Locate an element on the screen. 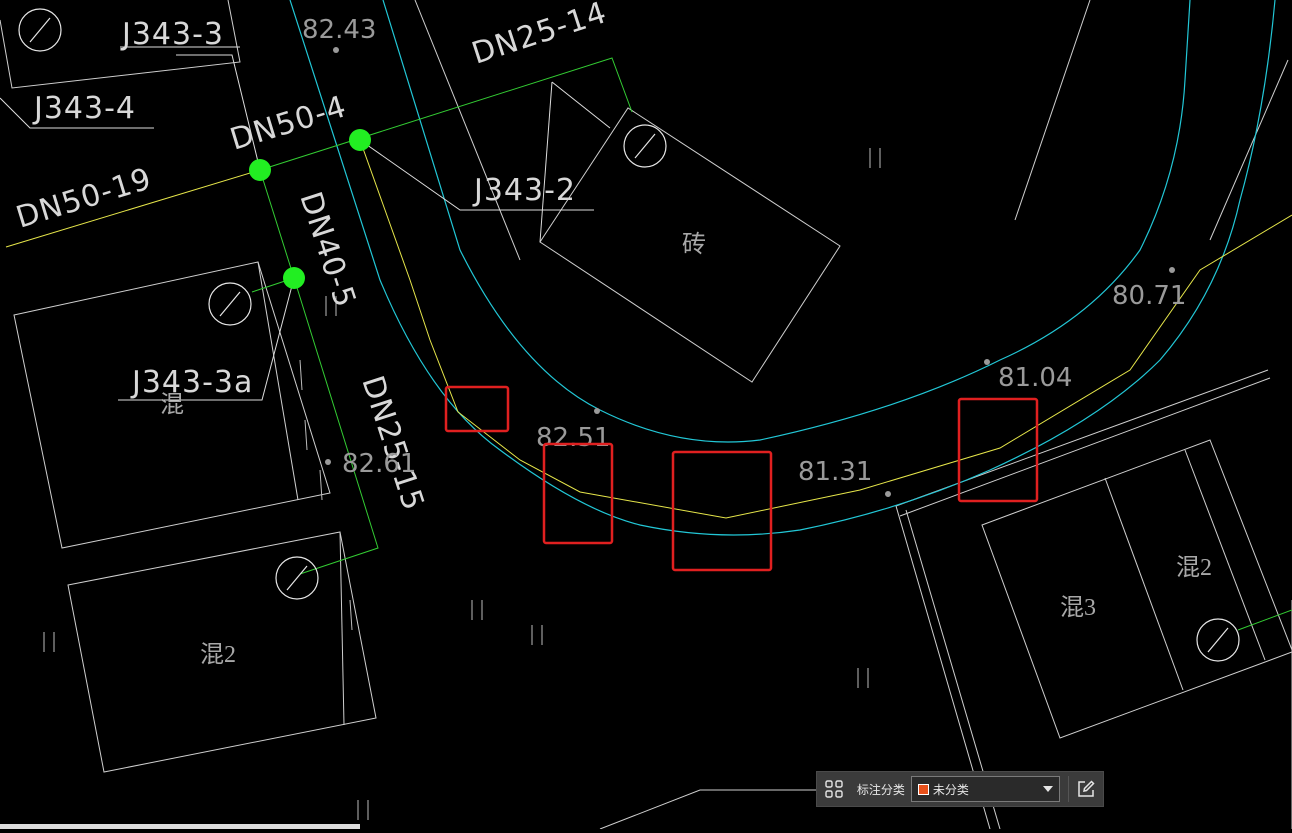  category-select: 未分类 is located at coordinates (985, 789).